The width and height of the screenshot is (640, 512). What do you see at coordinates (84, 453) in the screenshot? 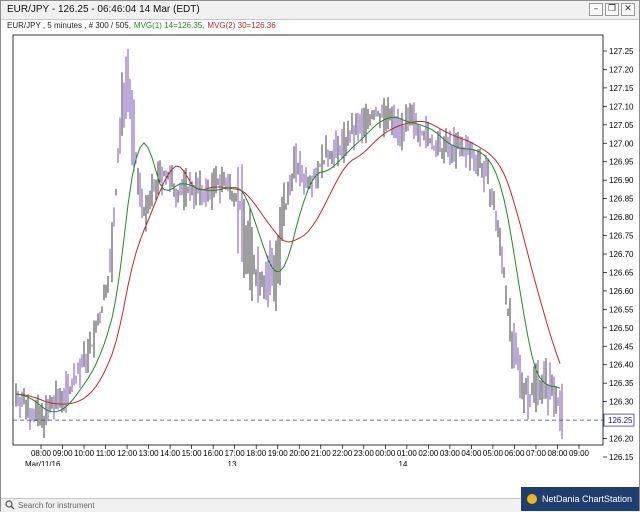
I see `x-tick-label: 10:00` at bounding box center [84, 453].